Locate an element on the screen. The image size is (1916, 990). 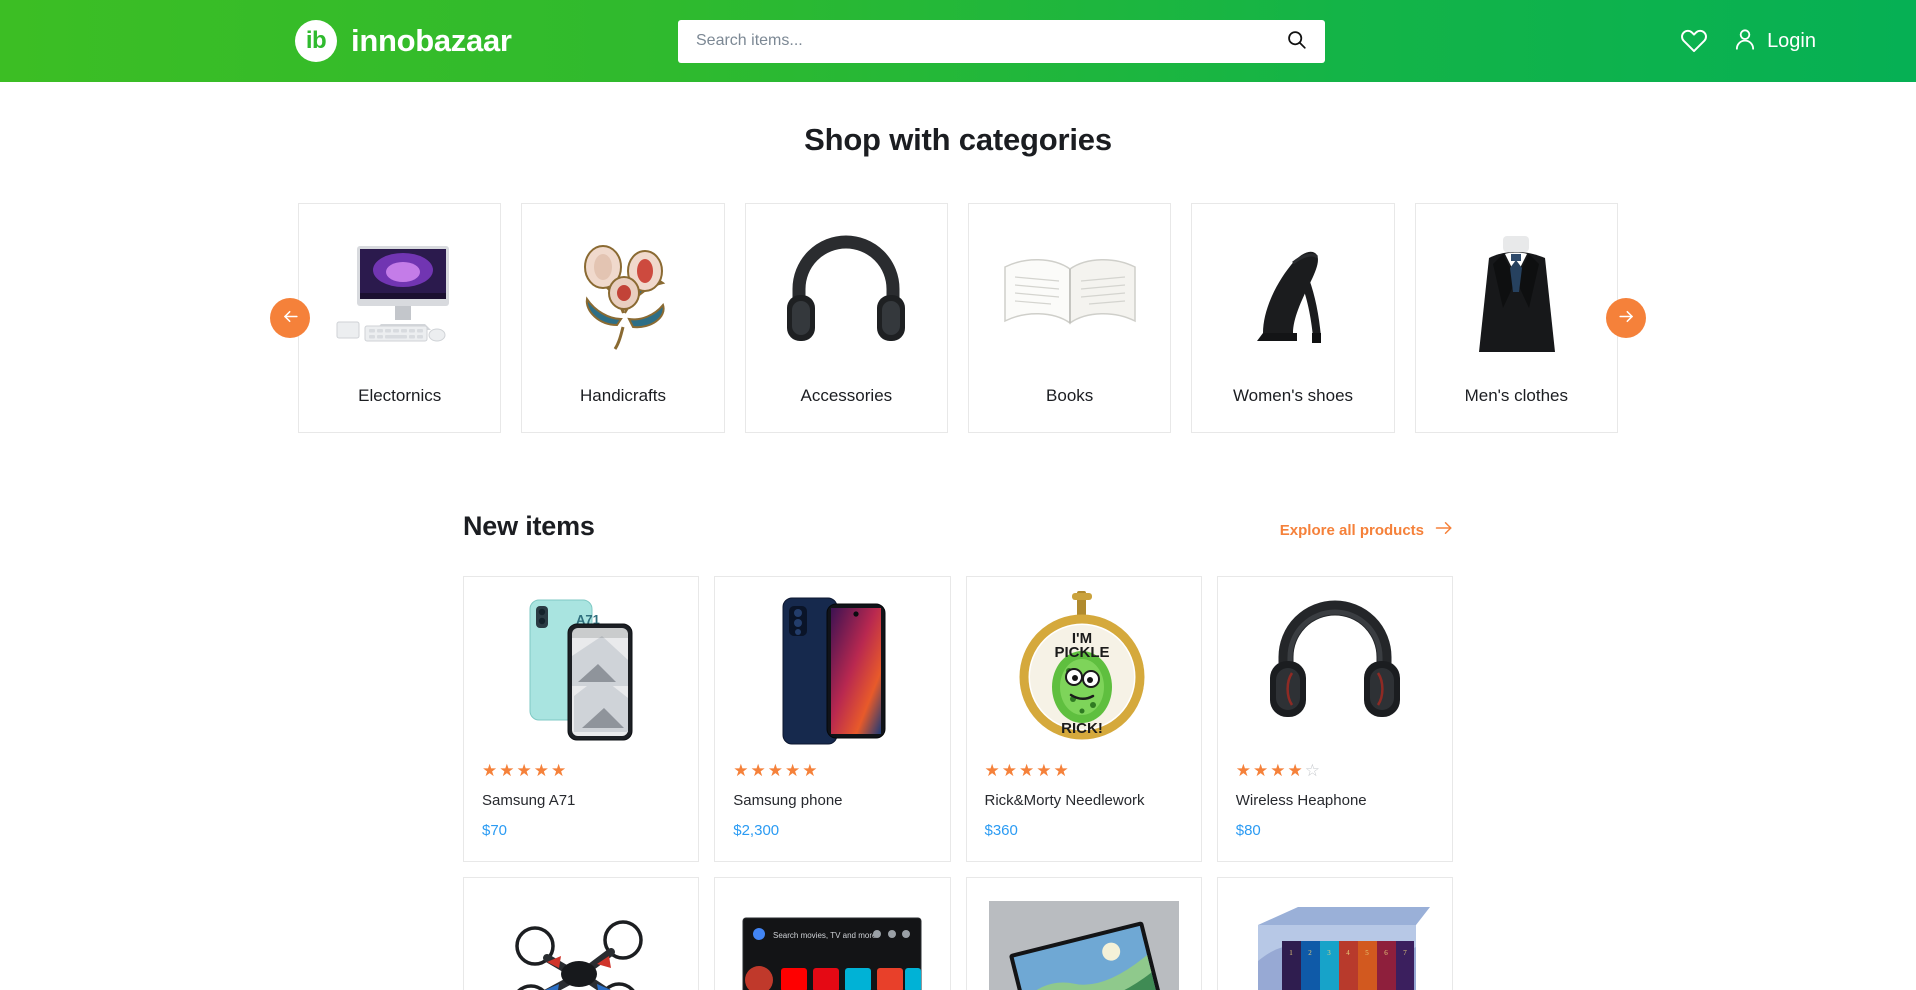
header-actions: Login is located at coordinates (1748, 41).